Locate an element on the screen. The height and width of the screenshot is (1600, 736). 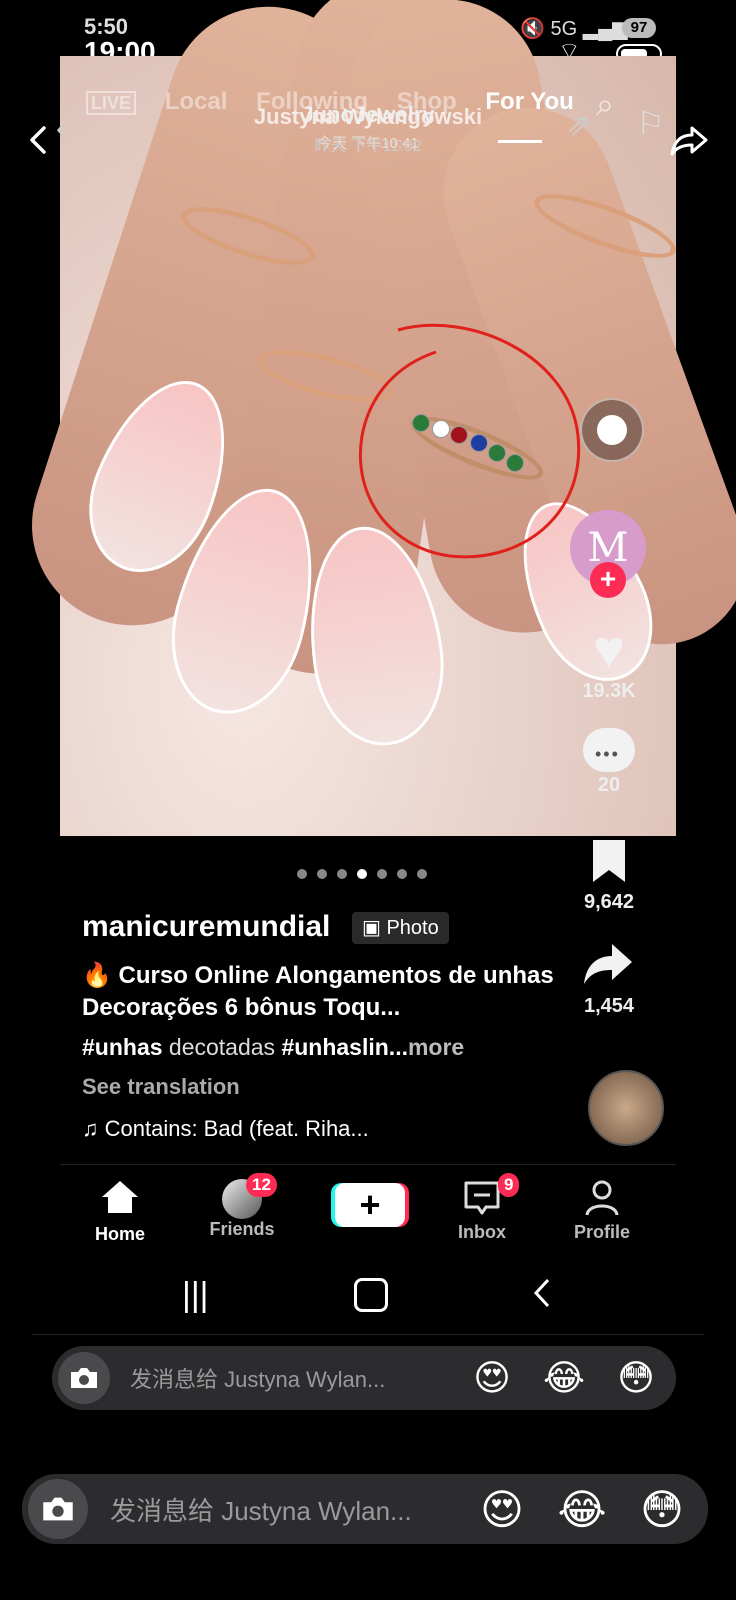
comment-button: ••• 20 is located at coordinates (609, 762).